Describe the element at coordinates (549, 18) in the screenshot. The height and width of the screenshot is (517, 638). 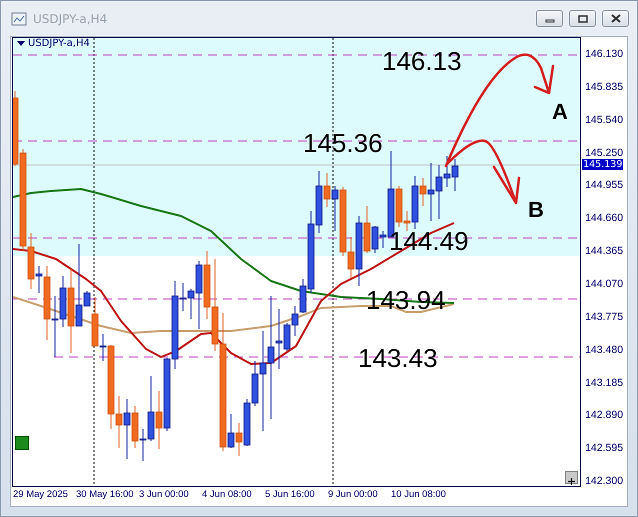
I see `minimize-button` at that location.